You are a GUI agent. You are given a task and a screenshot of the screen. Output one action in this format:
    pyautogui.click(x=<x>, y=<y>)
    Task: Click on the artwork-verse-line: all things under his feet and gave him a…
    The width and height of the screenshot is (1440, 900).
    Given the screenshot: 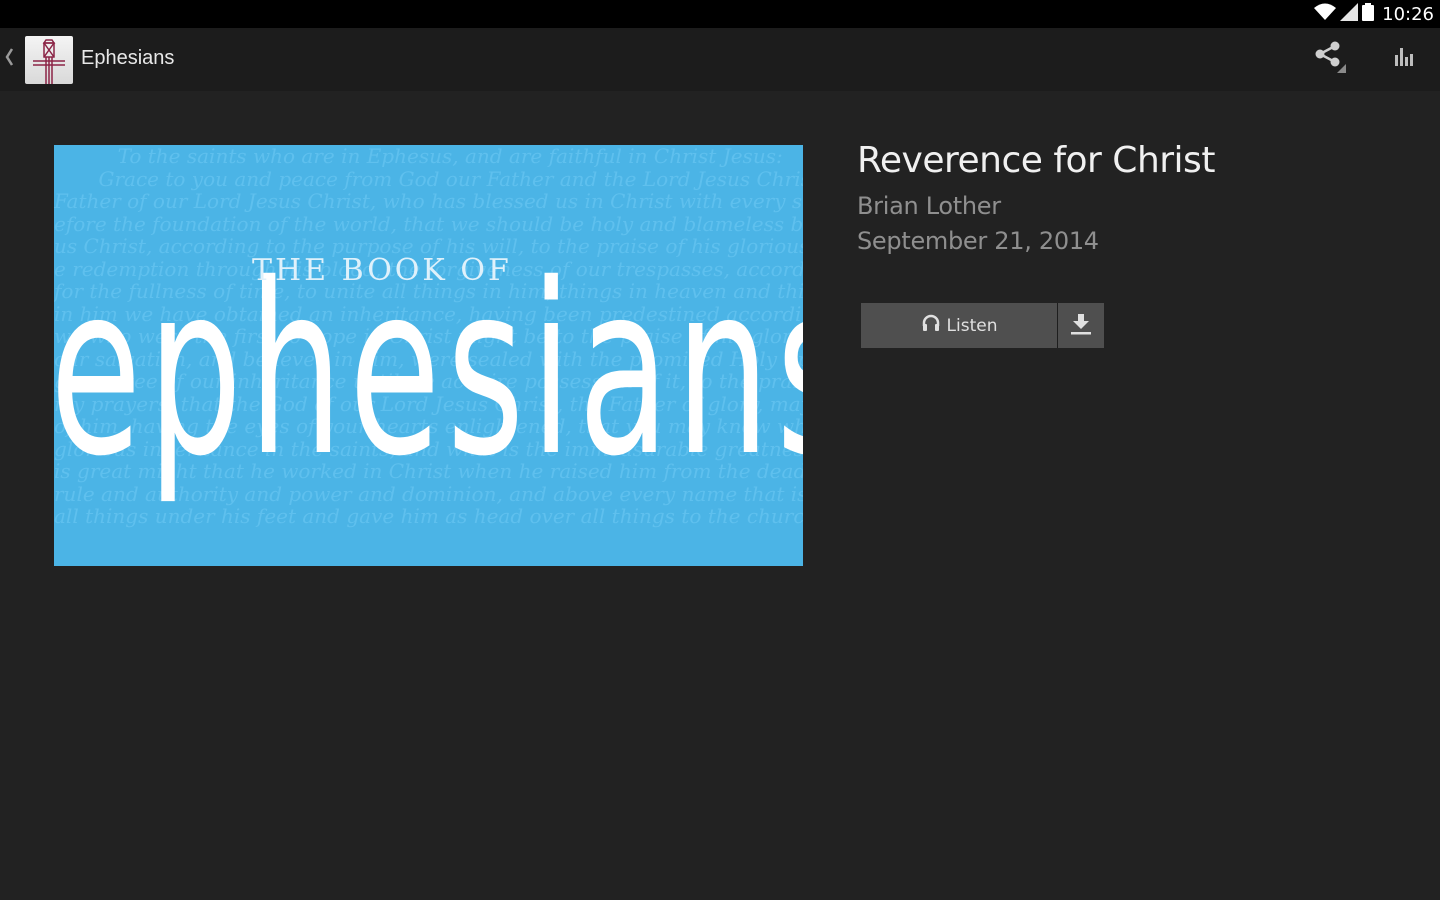 What is the action you would take?
    pyautogui.click(x=428, y=516)
    